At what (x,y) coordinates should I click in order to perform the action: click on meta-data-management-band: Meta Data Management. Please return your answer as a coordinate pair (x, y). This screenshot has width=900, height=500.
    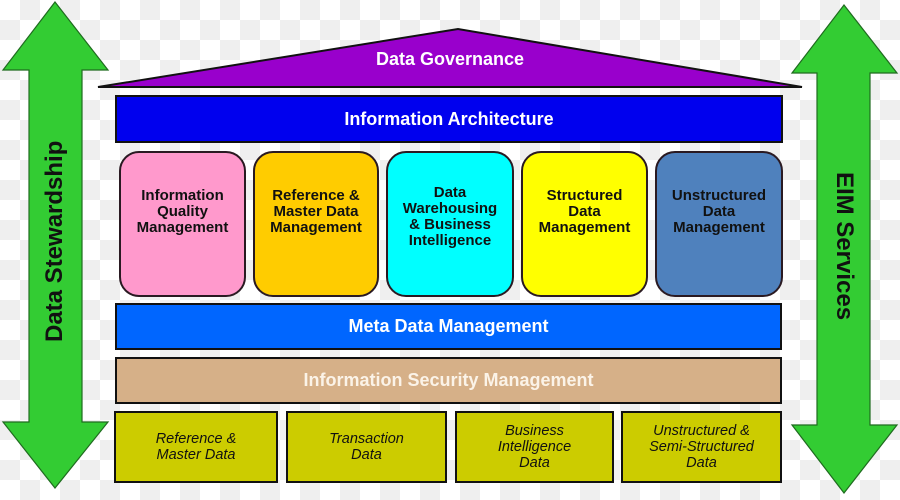
    Looking at the image, I should click on (448, 326).